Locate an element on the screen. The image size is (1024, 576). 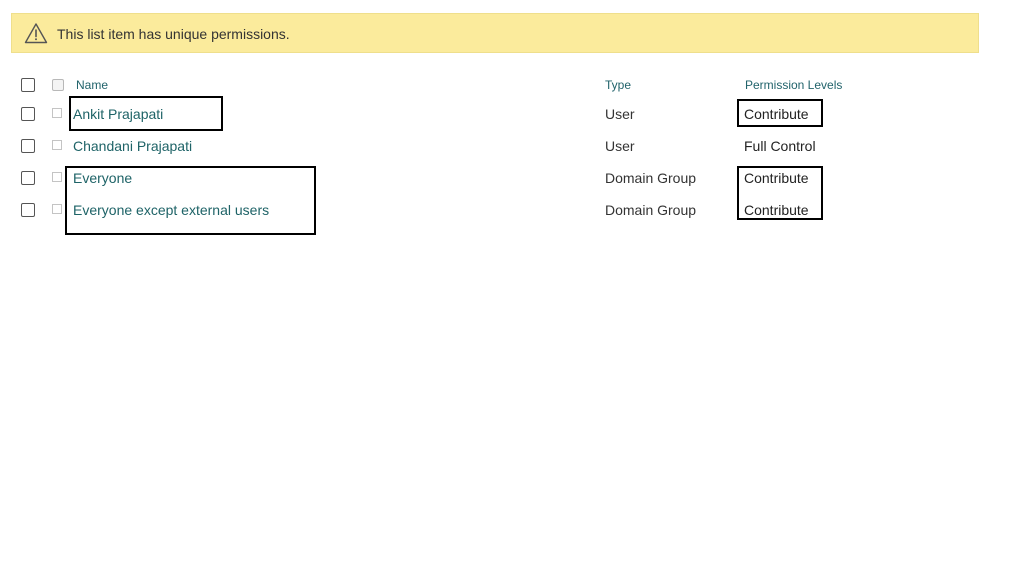
row-name-link: Ankit Prajapati is located at coordinates (118, 114).